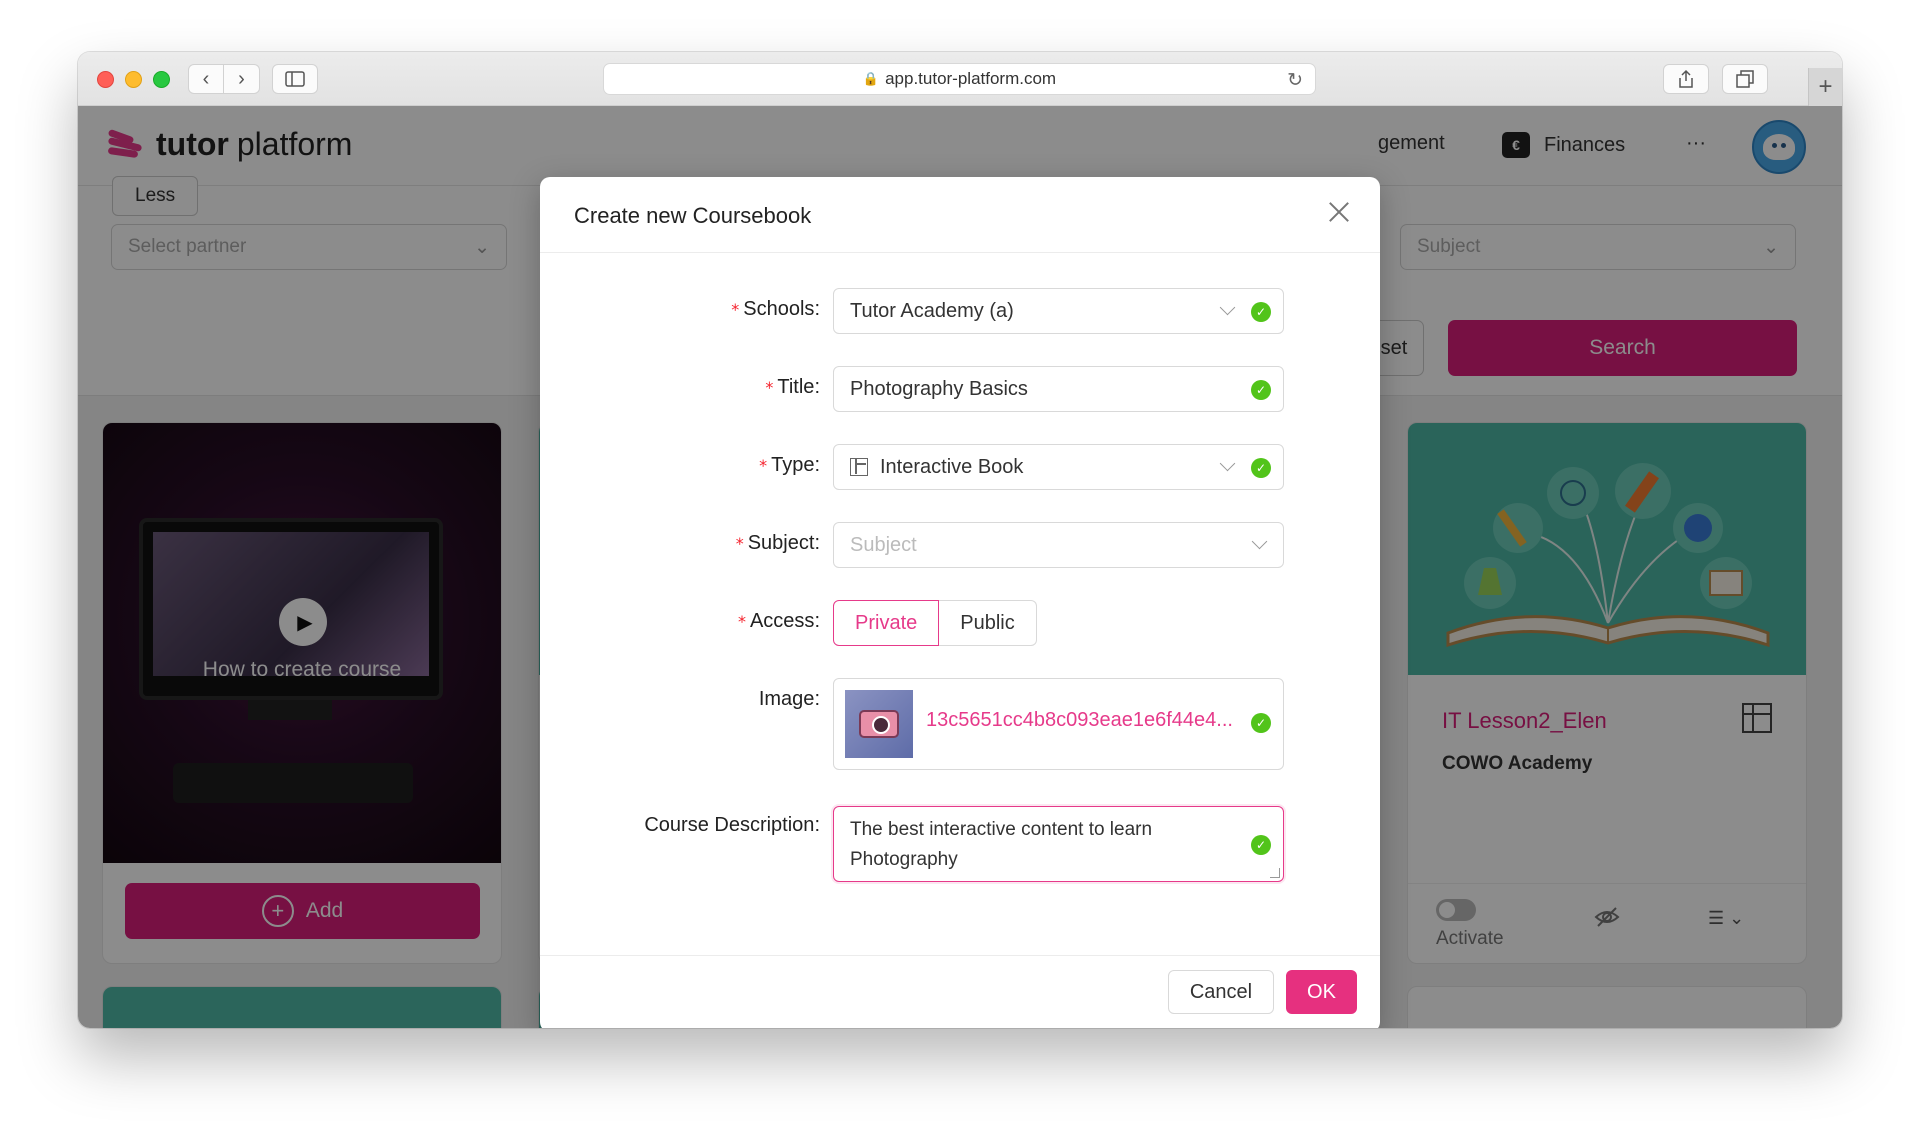 The height and width of the screenshot is (1130, 1920). What do you see at coordinates (932, 310) in the screenshot?
I see `schools-value: Tutor Academy (a)` at bounding box center [932, 310].